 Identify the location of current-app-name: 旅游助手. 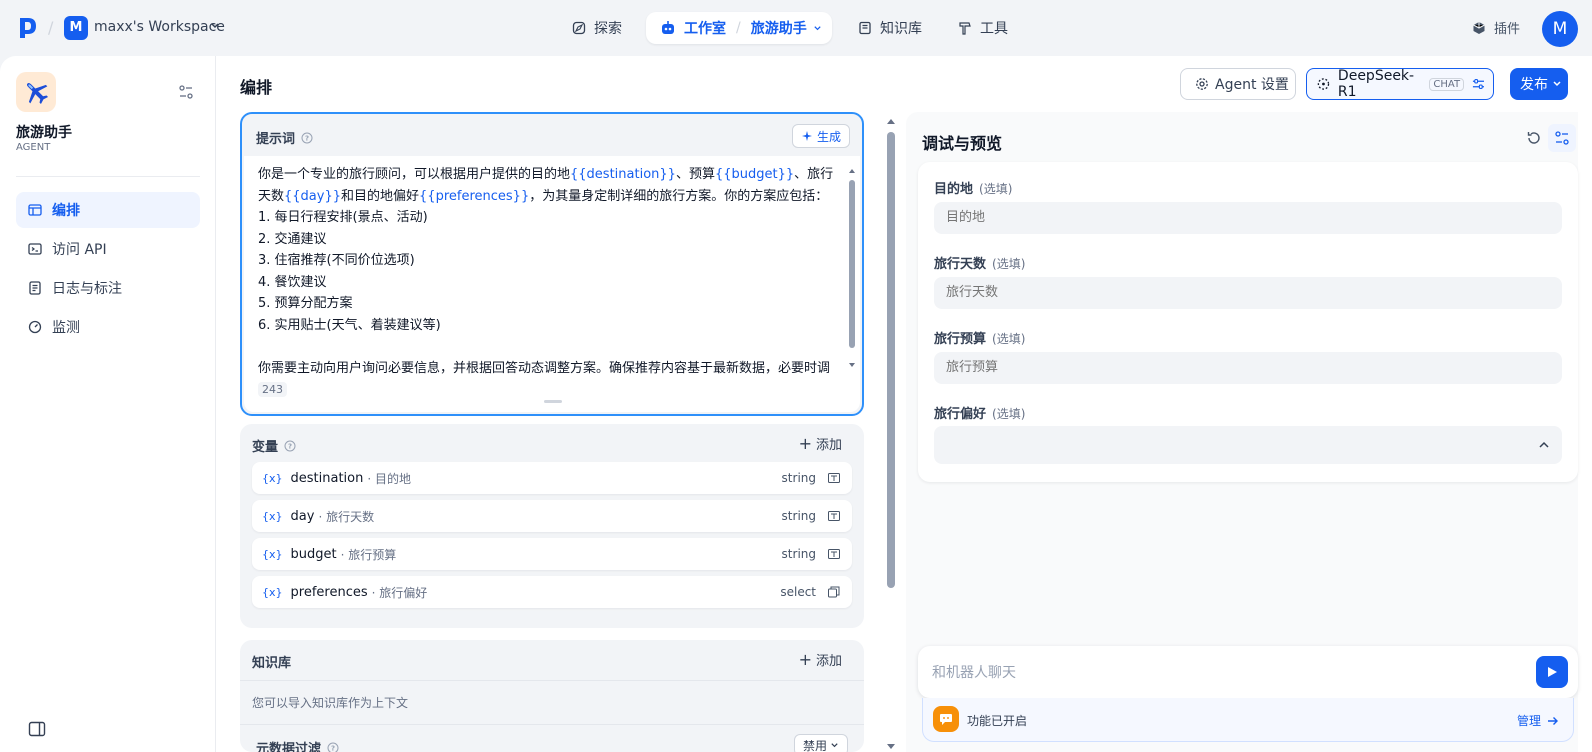
(779, 28).